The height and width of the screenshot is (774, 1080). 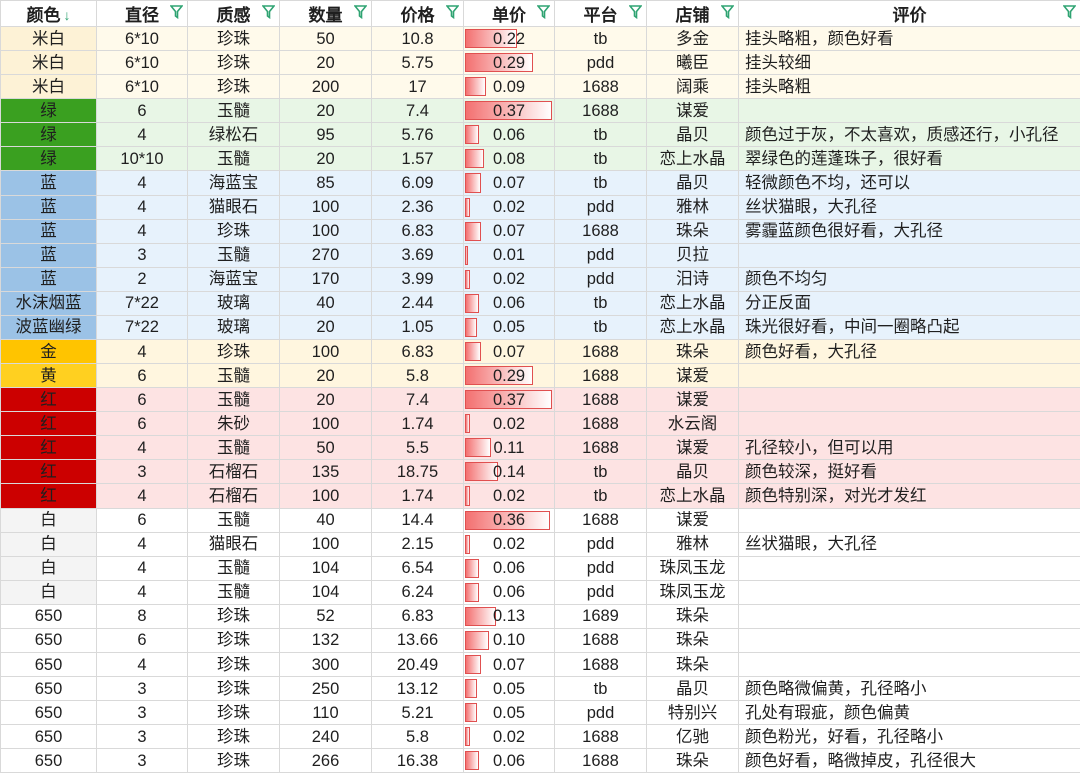 I want to click on cell-quantity: 240, so click(x=325, y=737).